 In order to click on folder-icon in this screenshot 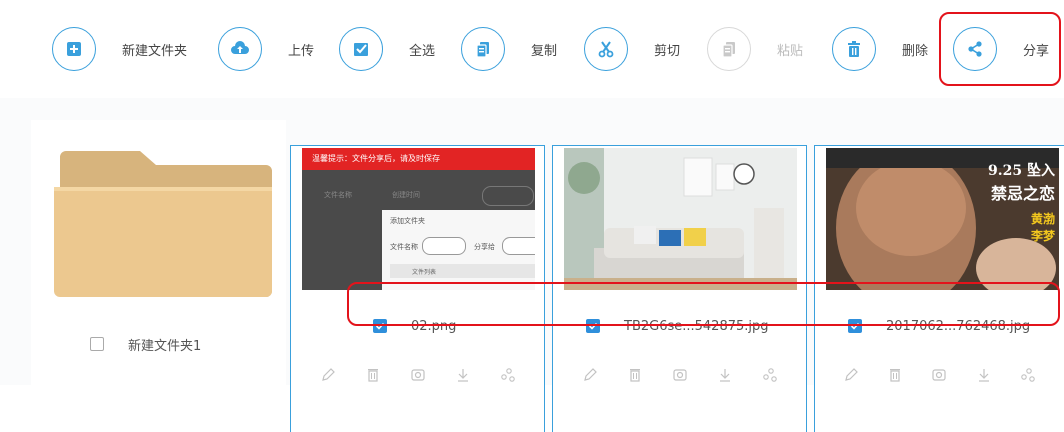, I will do `click(163, 224)`.